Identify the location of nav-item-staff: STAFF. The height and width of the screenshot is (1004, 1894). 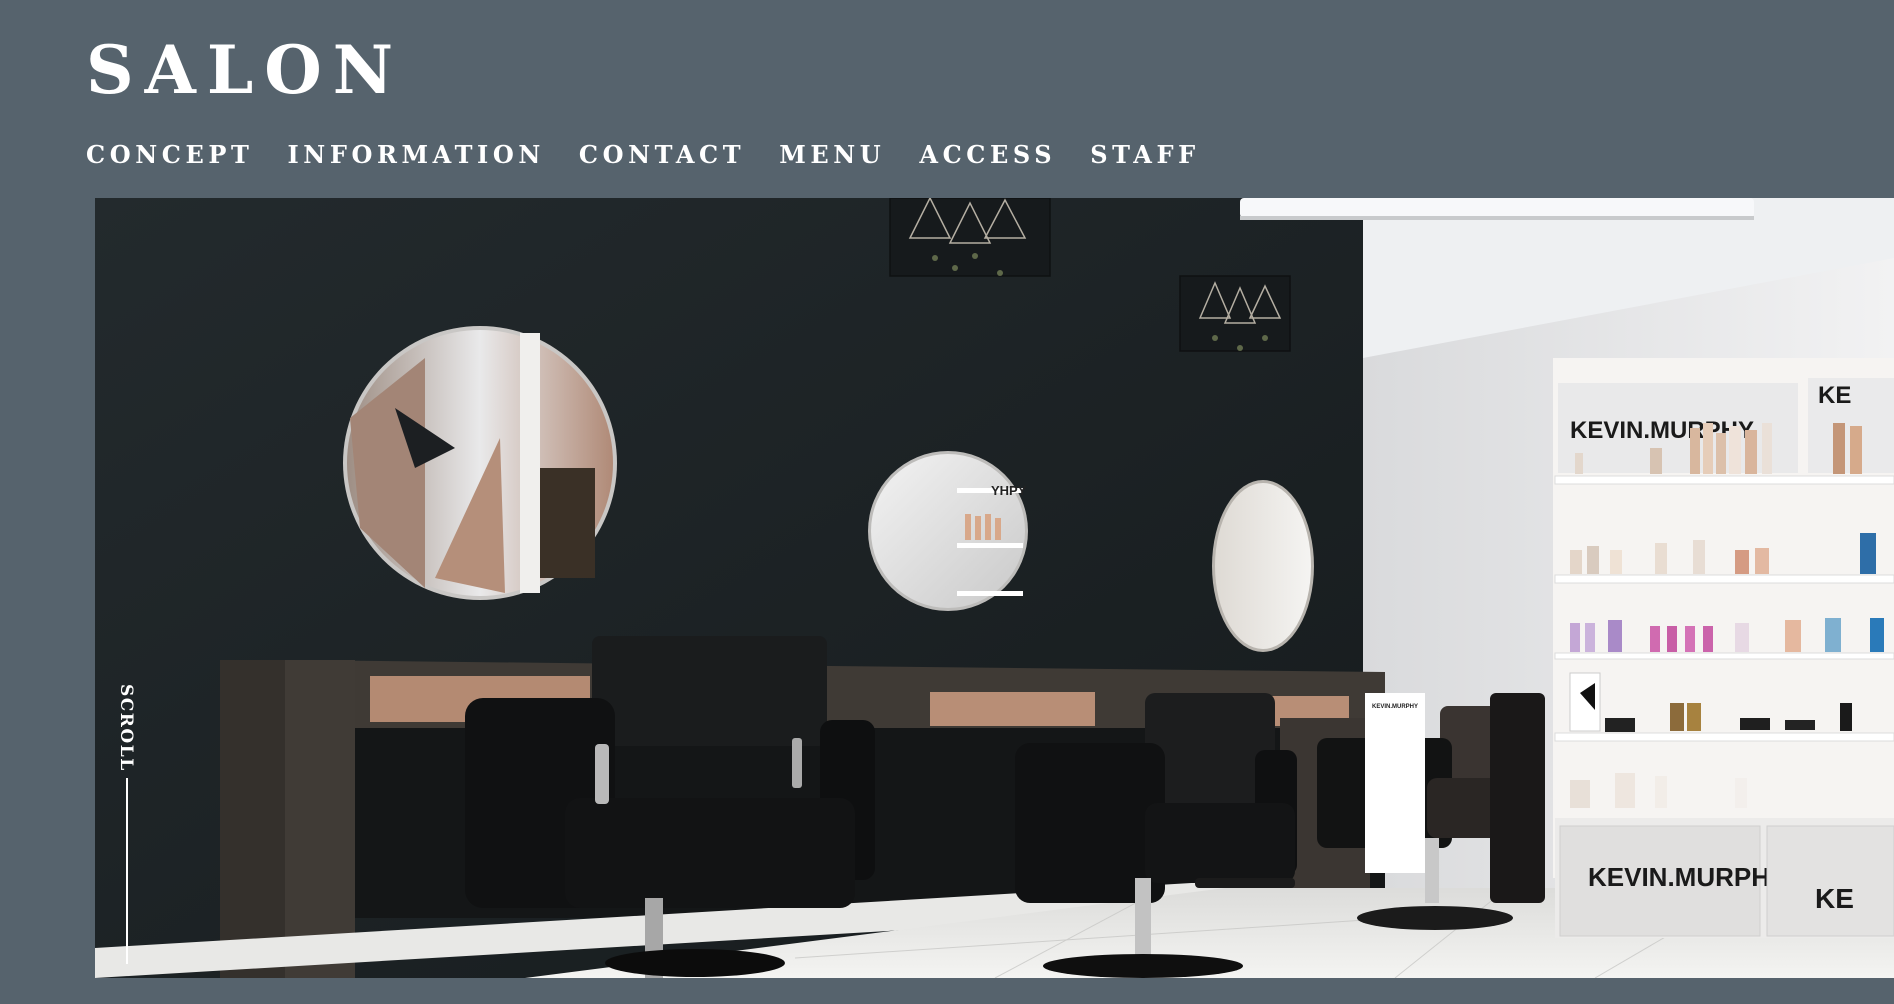
(1145, 155).